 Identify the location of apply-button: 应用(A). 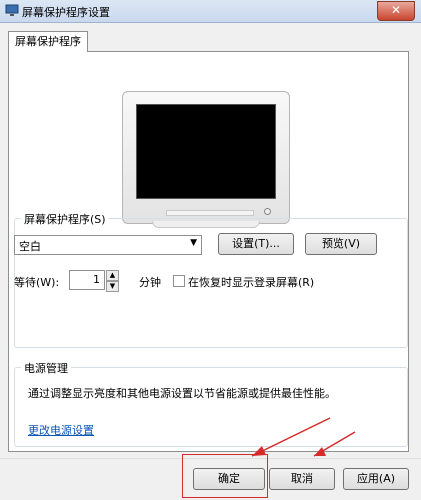
(376, 479).